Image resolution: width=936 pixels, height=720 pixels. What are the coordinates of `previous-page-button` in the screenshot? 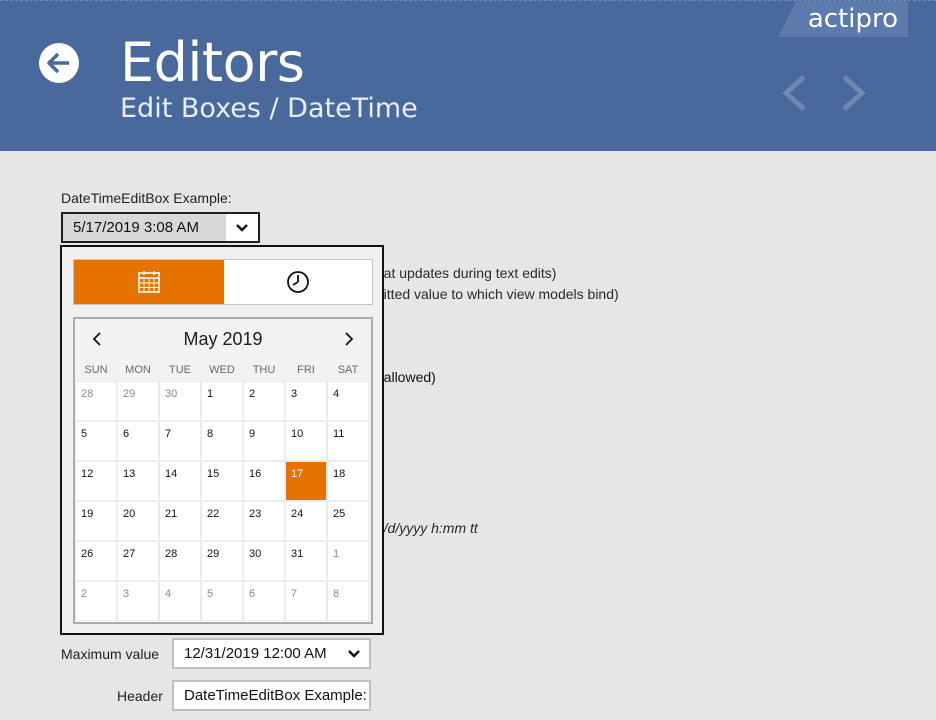 It's located at (795, 93).